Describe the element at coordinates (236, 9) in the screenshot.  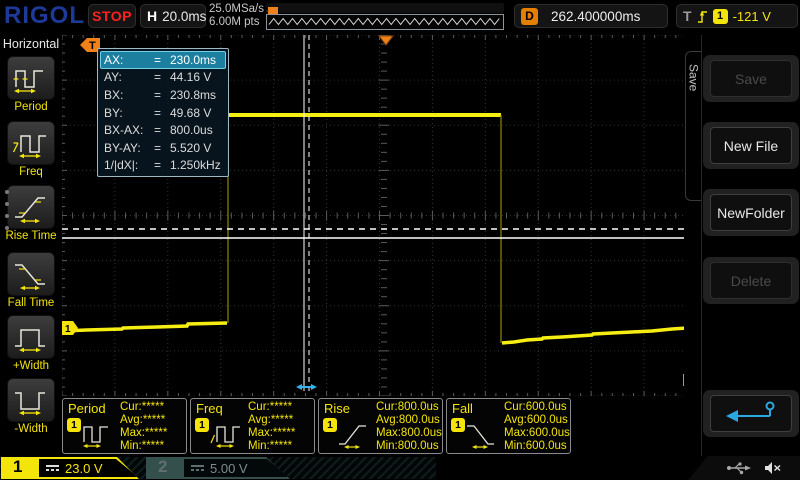
I see `sample-rate: 25.0MSa/s` at that location.